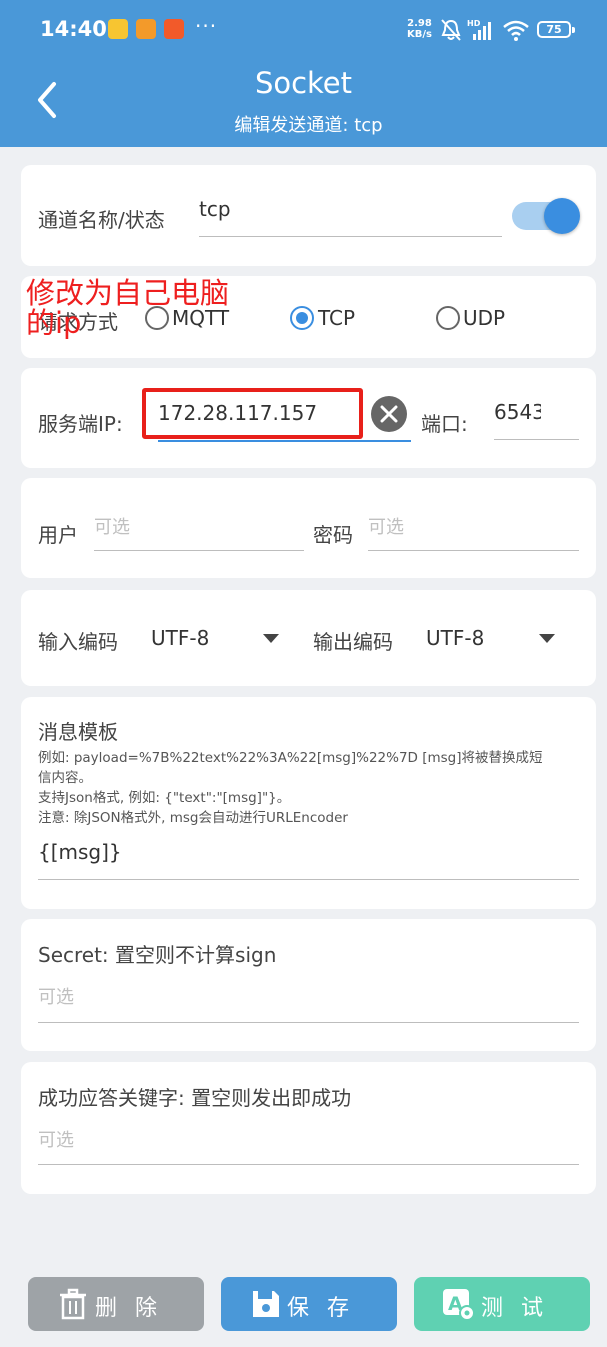 This screenshot has width=607, height=1347. What do you see at coordinates (302, 318) in the screenshot?
I see `radio-tcp` at bounding box center [302, 318].